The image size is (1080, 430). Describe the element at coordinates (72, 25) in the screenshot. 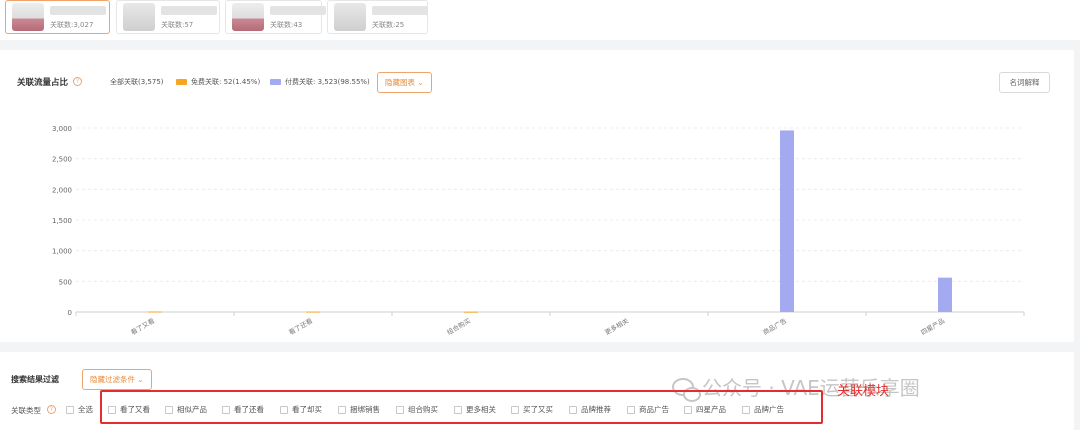

I see `product-count: 关联数:3,027` at that location.